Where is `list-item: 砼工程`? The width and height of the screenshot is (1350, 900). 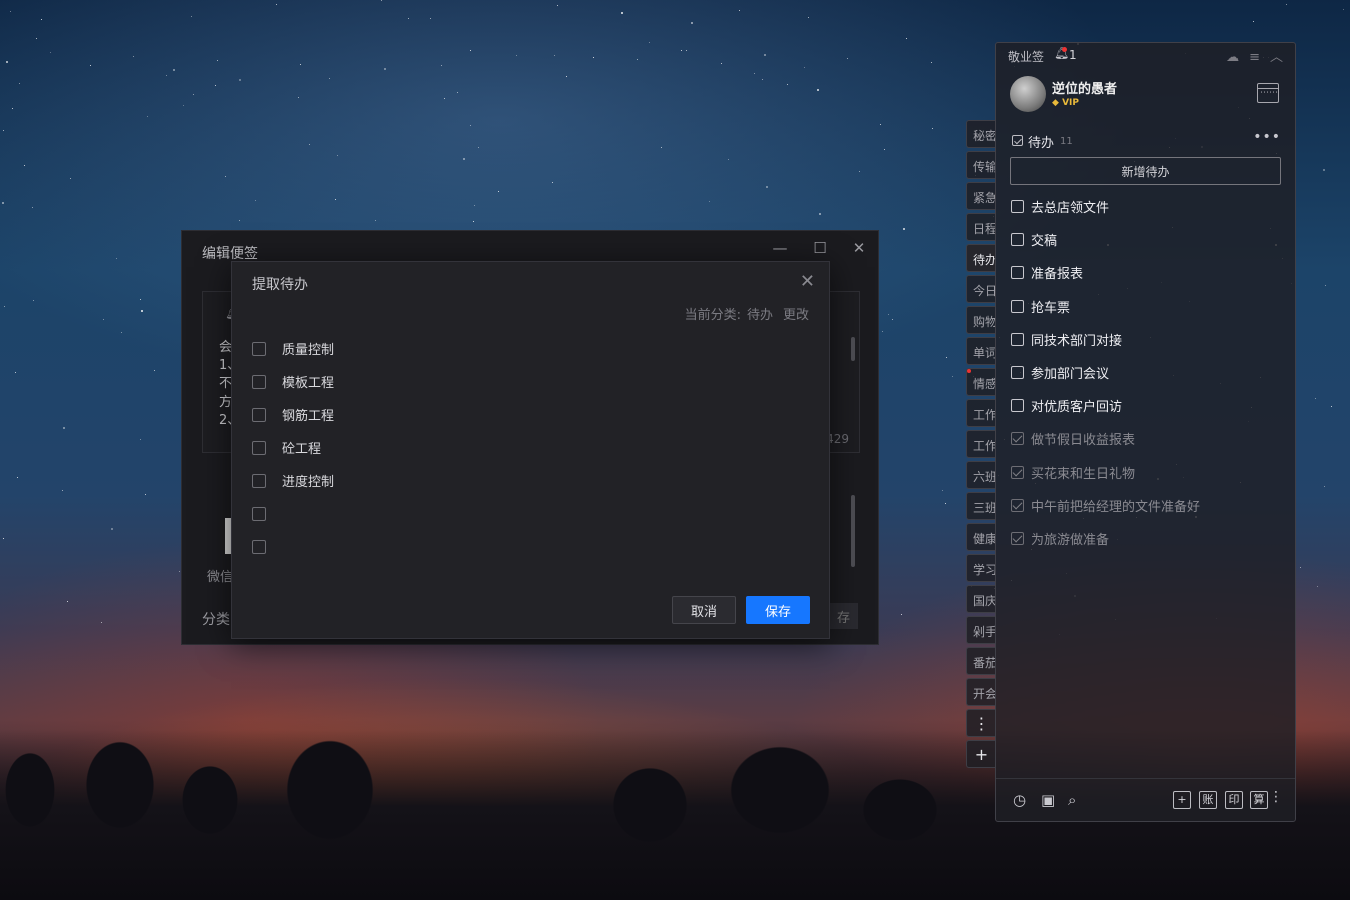 list-item: 砼工程 is located at coordinates (293, 447).